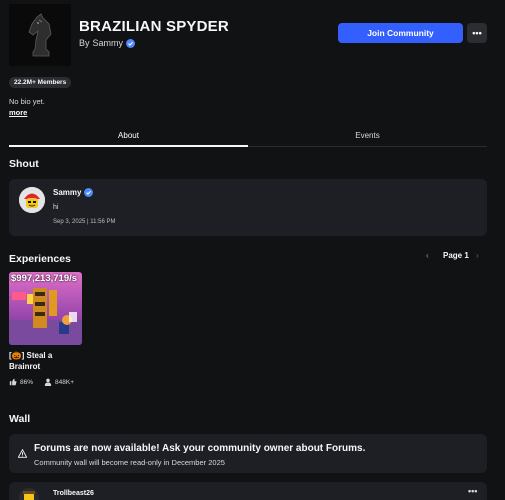  What do you see at coordinates (456, 255) in the screenshot?
I see `page-indicator: Page 1` at bounding box center [456, 255].